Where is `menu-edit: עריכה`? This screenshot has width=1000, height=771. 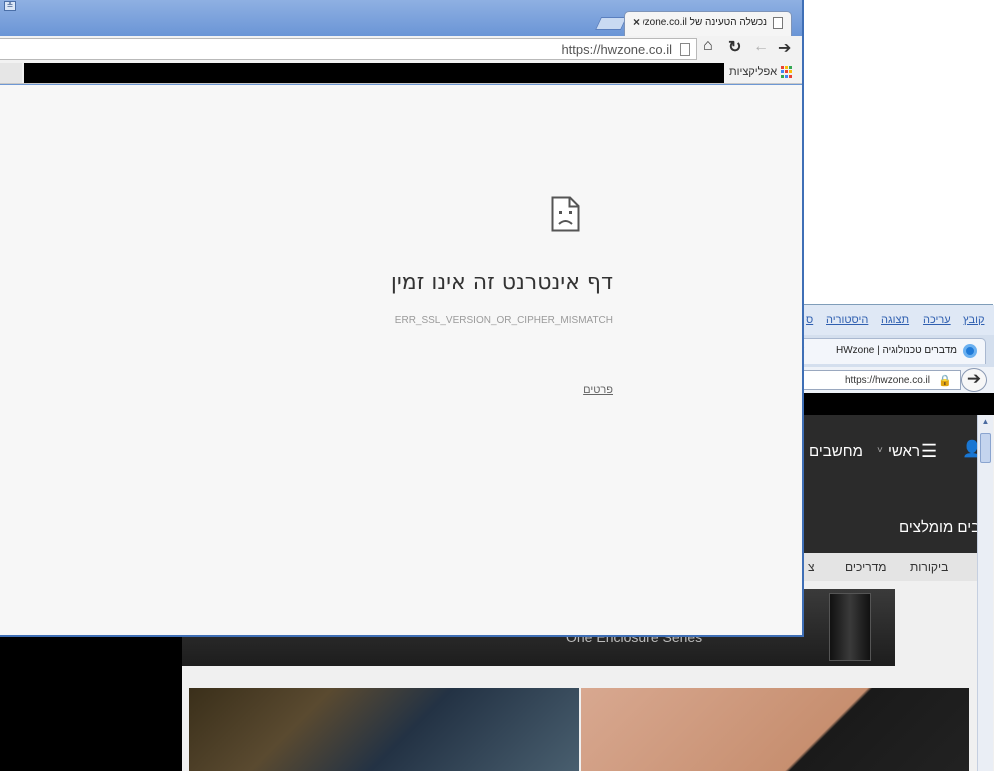
menu-edit: עריכה is located at coordinates (937, 320).